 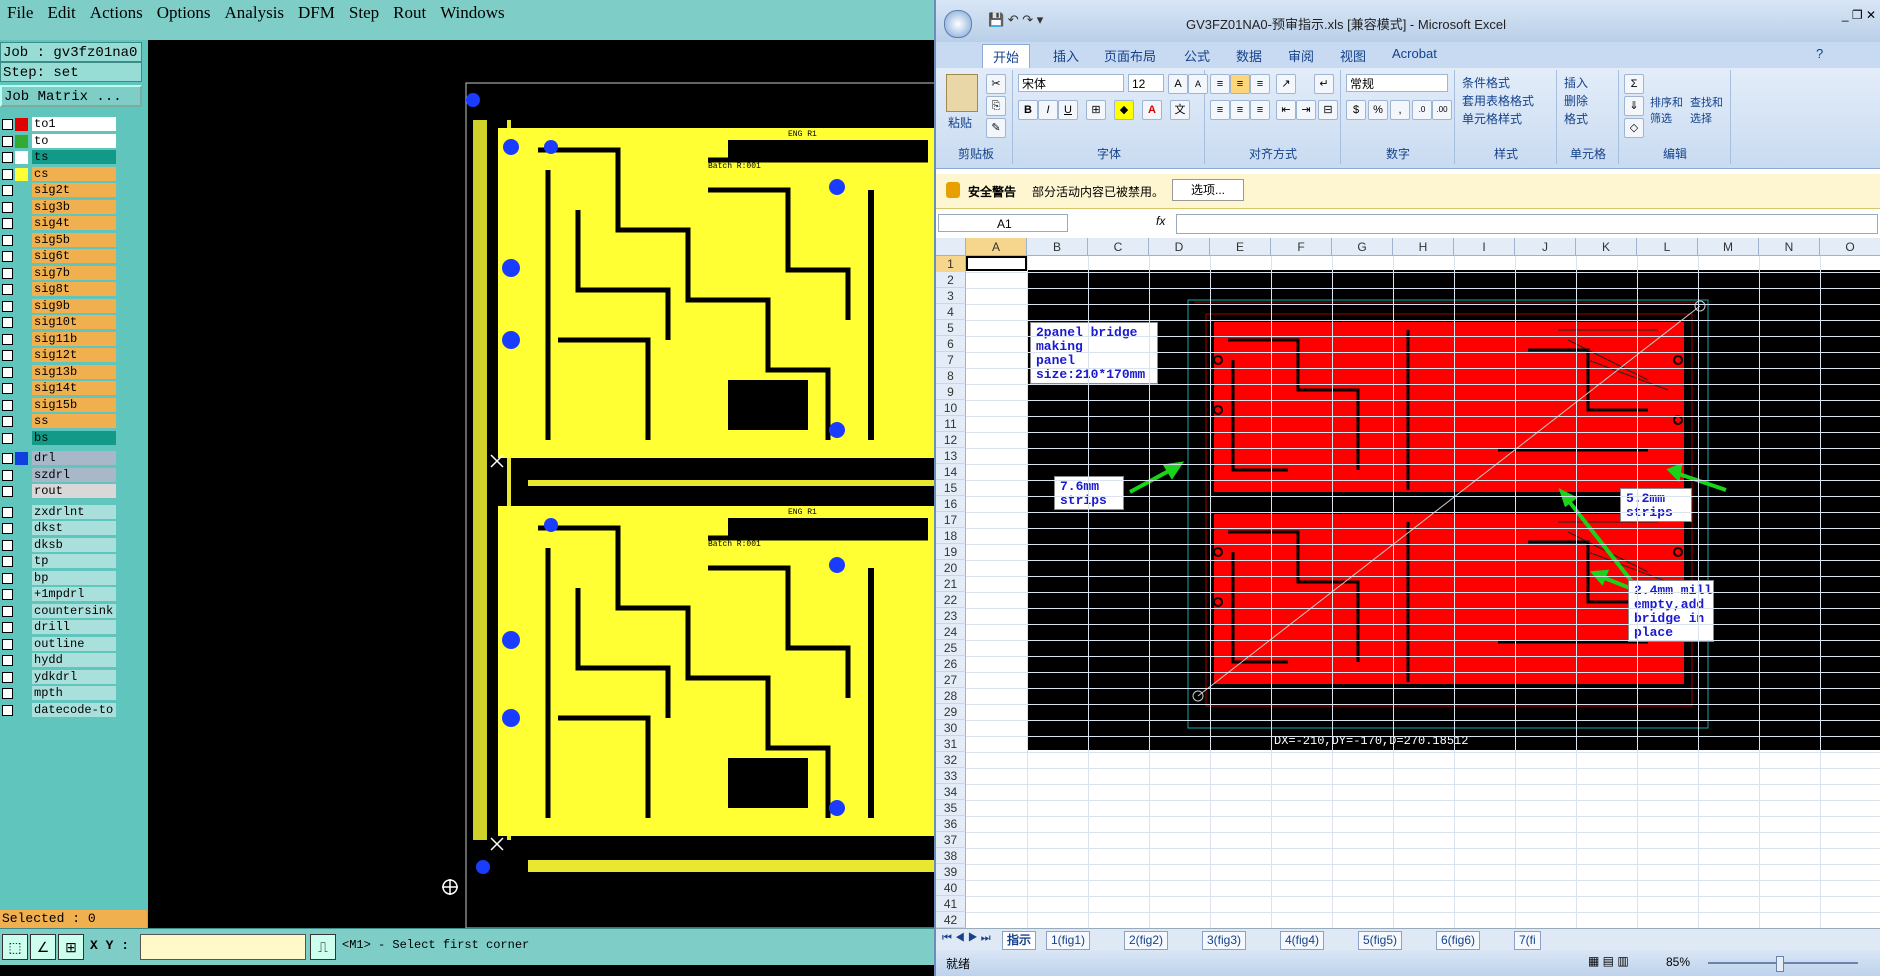 What do you see at coordinates (1260, 110) in the screenshot?
I see `align-right-icon: ≡` at bounding box center [1260, 110].